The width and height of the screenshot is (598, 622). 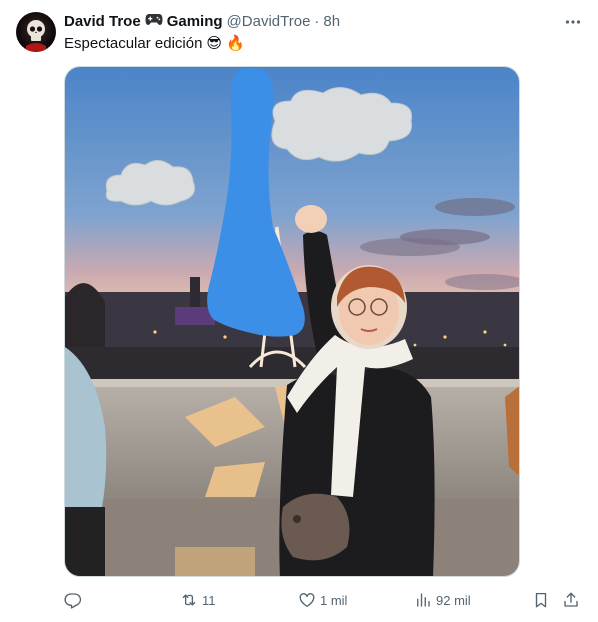 I want to click on avatar, so click(x=36, y=32).